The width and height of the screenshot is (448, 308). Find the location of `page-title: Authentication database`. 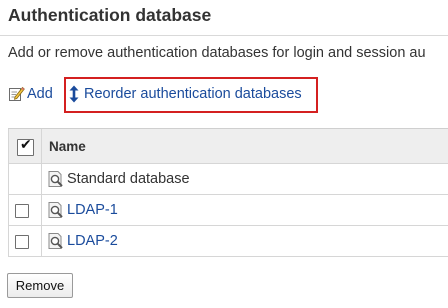

page-title: Authentication database is located at coordinates (110, 15).